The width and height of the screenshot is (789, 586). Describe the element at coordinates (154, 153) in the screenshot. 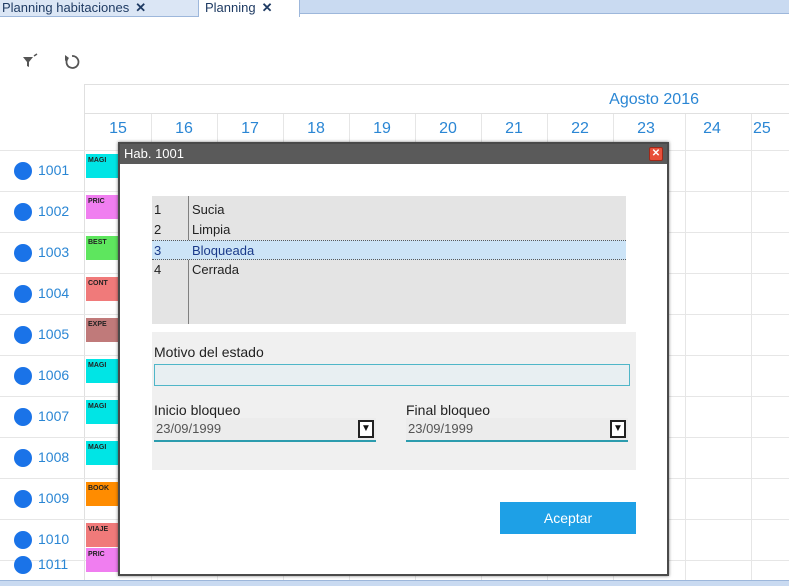

I see `dialog-title: Hab. 1001` at that location.